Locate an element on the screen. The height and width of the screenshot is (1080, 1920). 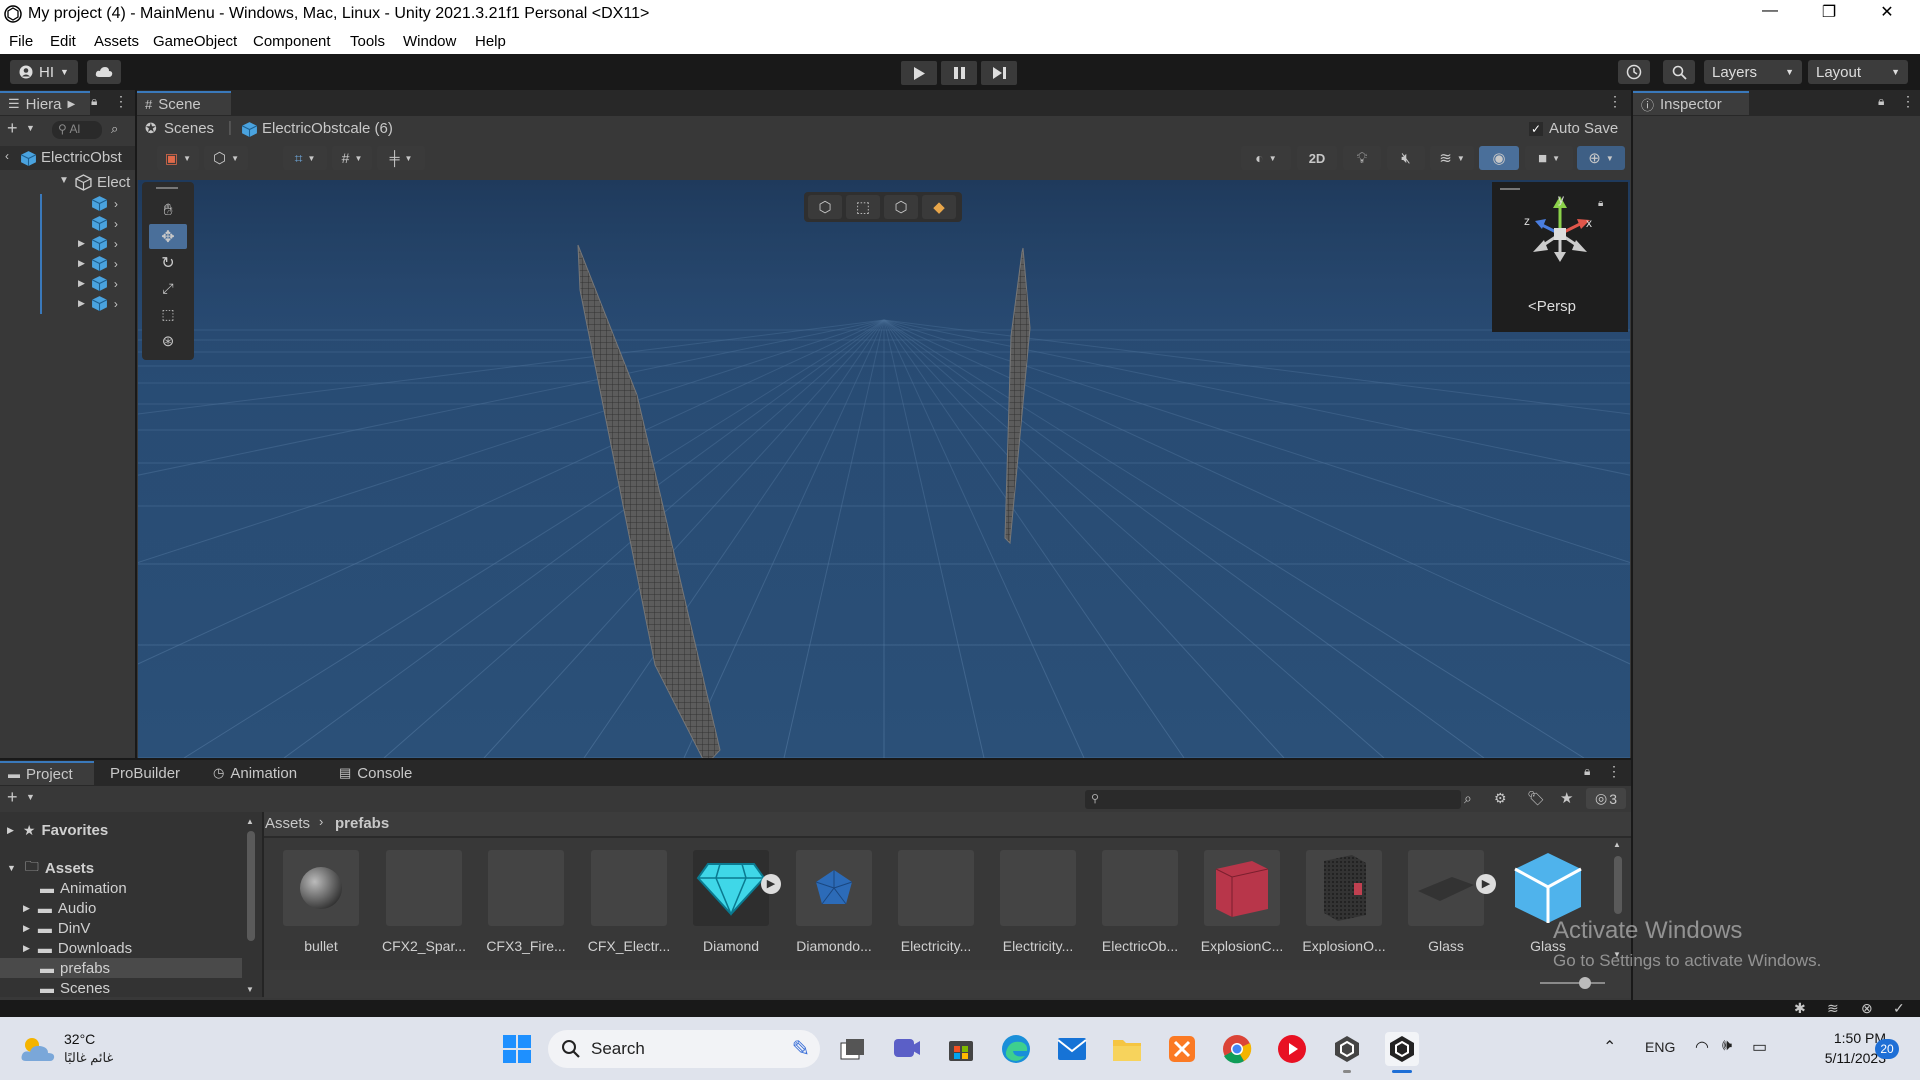
breadcrumb-prefabs: prefabs is located at coordinates (362, 823).